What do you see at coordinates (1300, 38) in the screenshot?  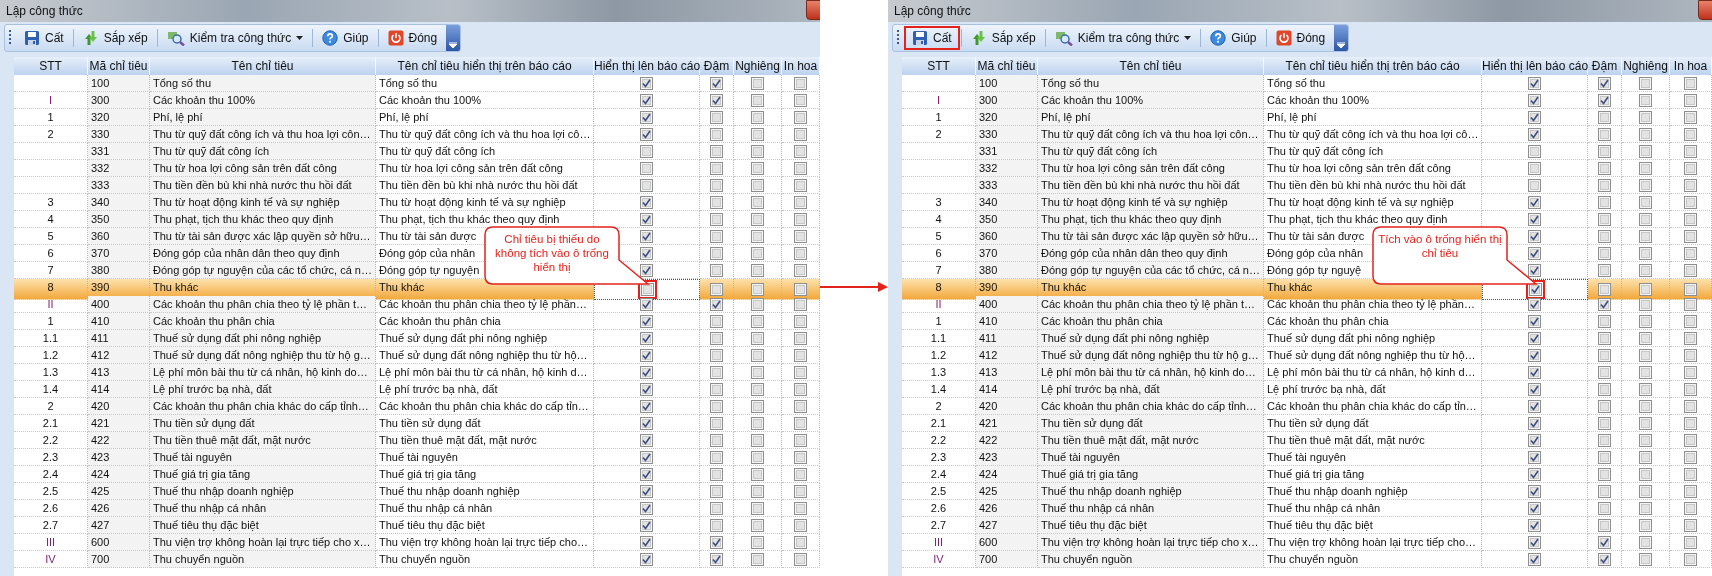 I see `toolbar-button: Đóng` at bounding box center [1300, 38].